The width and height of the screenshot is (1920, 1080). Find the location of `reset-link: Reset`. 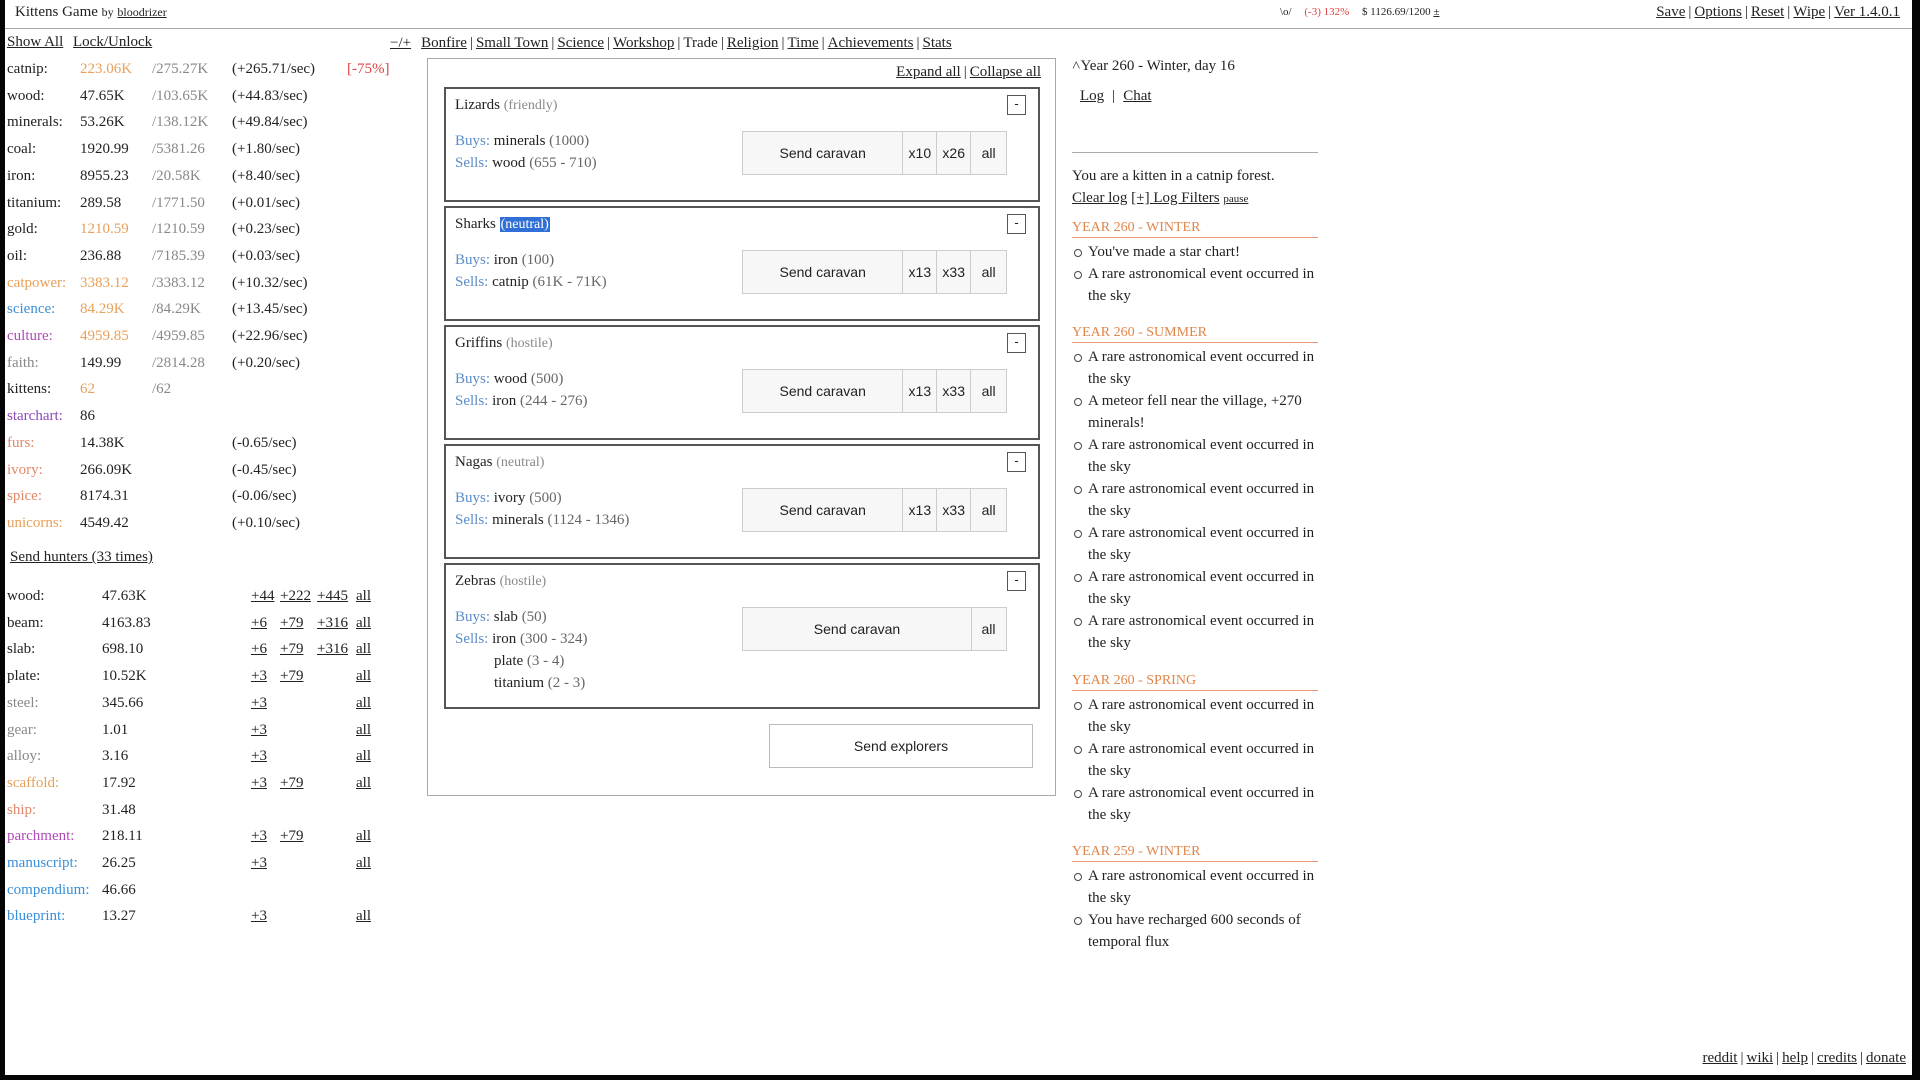

reset-link: Reset is located at coordinates (1767, 12).